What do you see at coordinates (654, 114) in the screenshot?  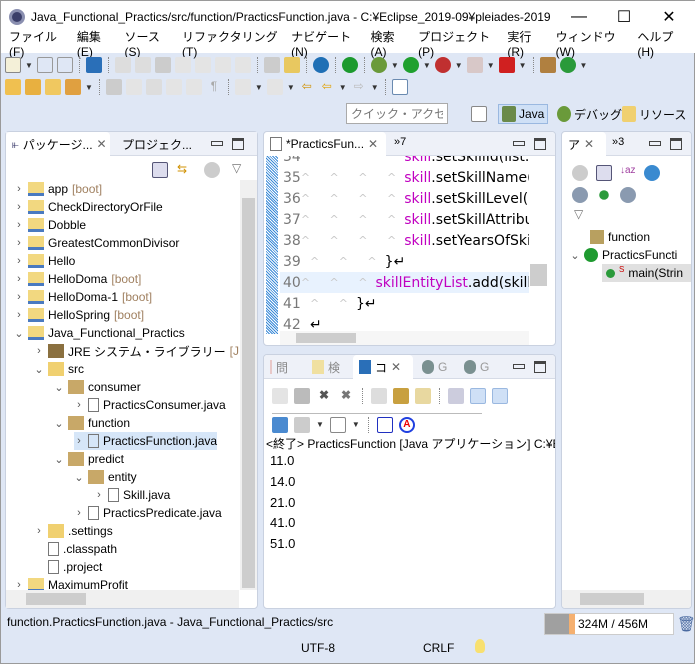 I see `perspective-resource: リソース` at bounding box center [654, 114].